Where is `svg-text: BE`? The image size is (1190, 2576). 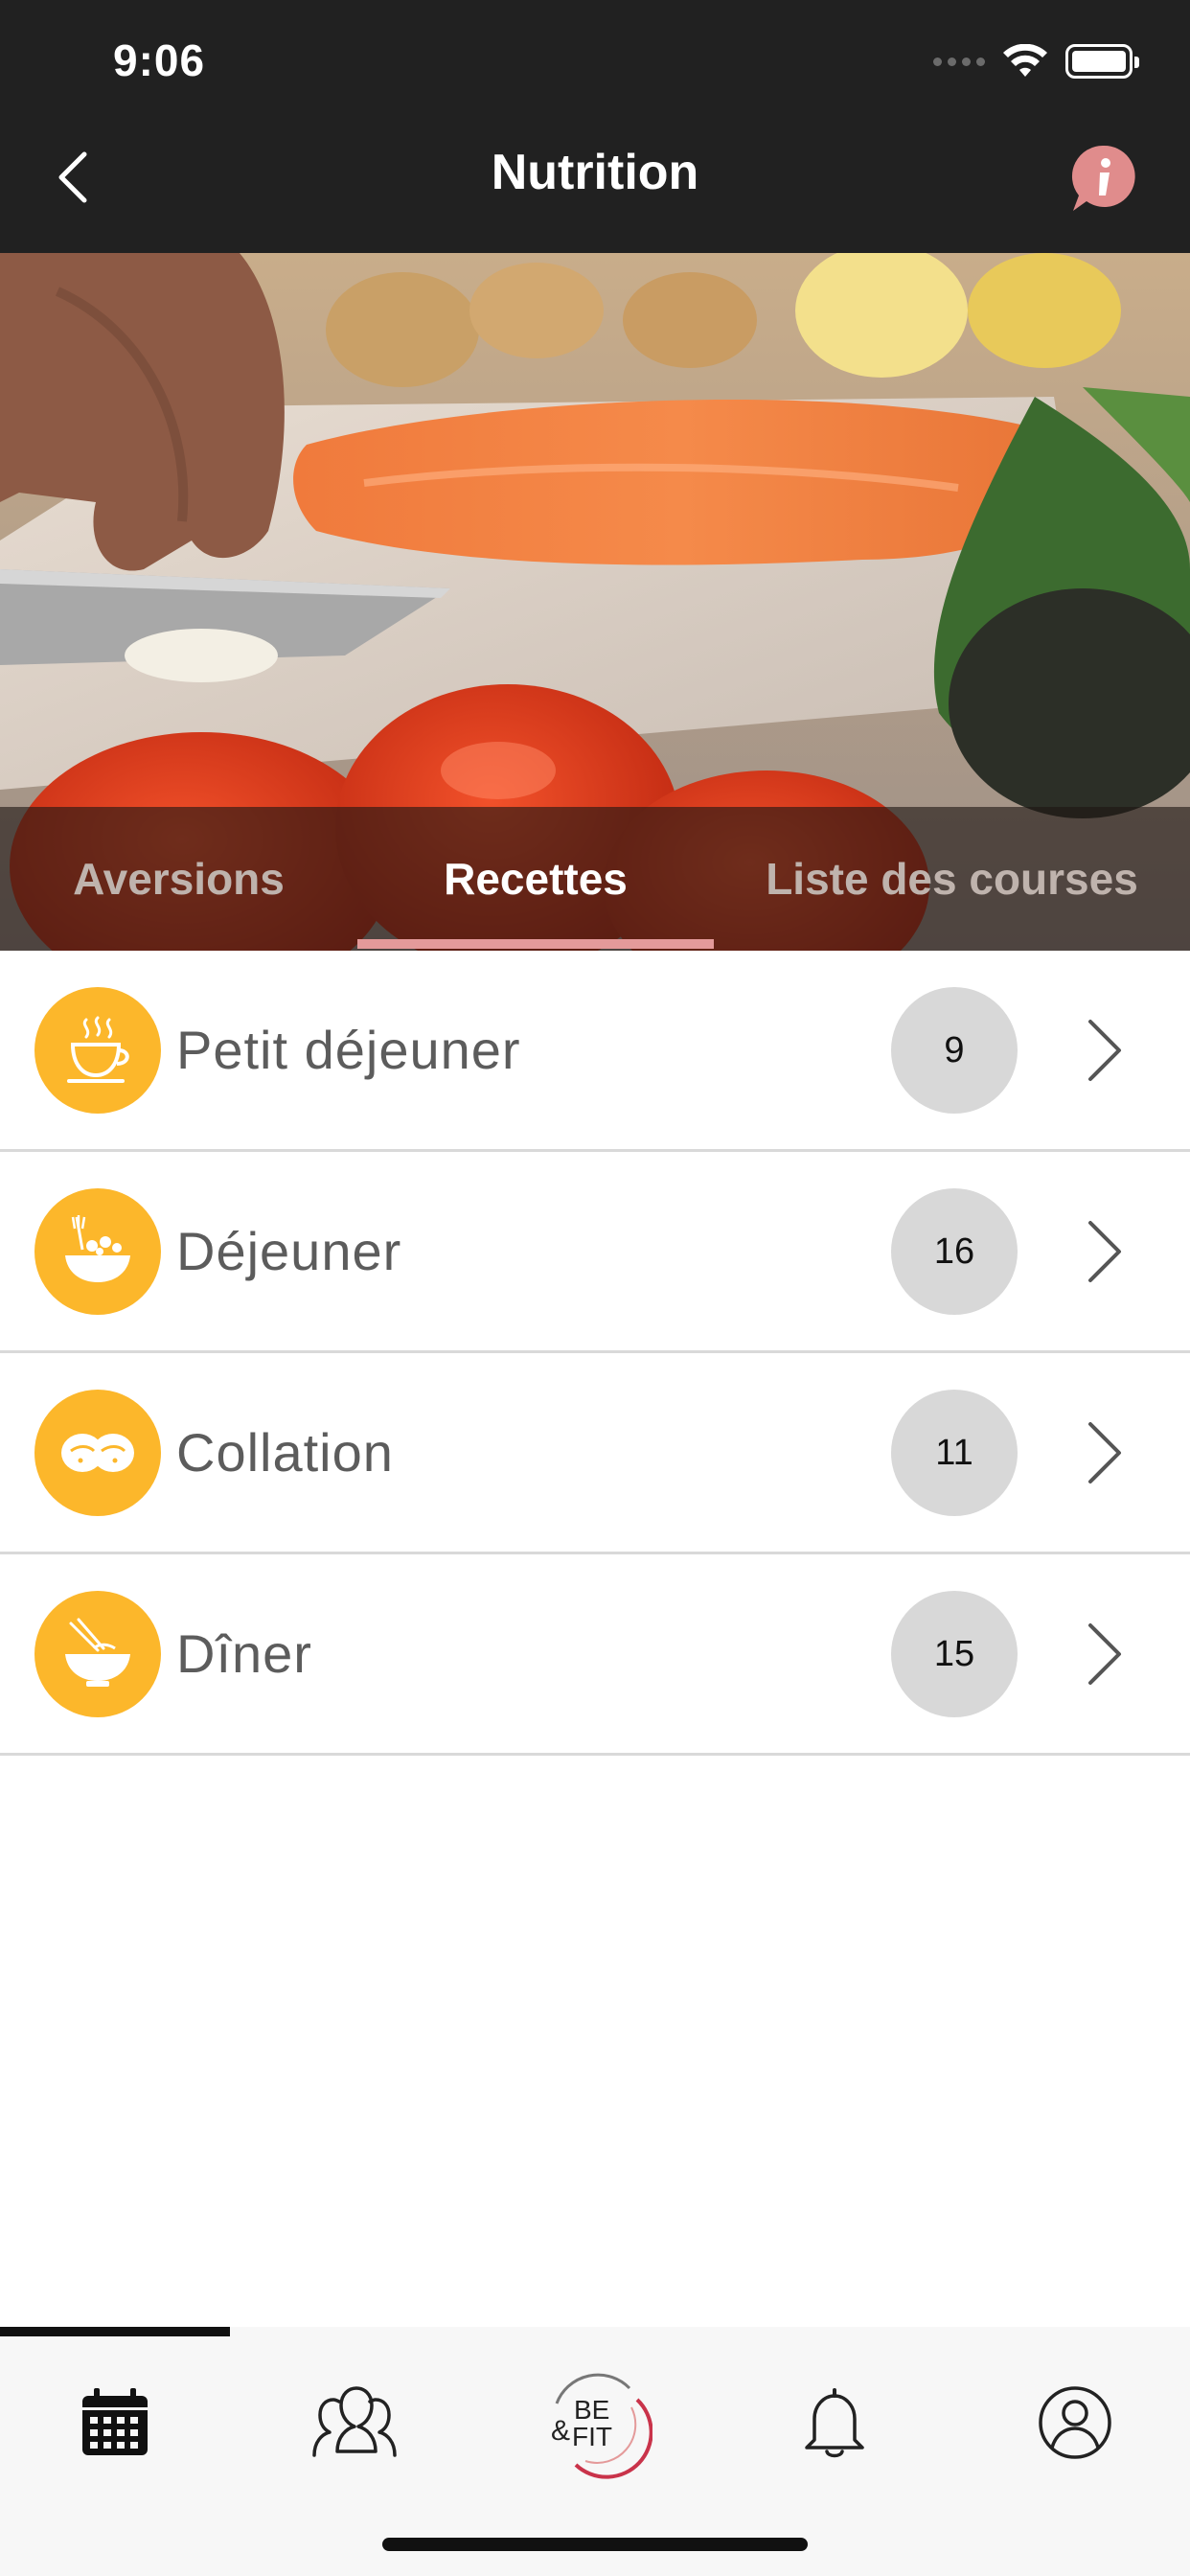 svg-text: BE is located at coordinates (591, 2410).